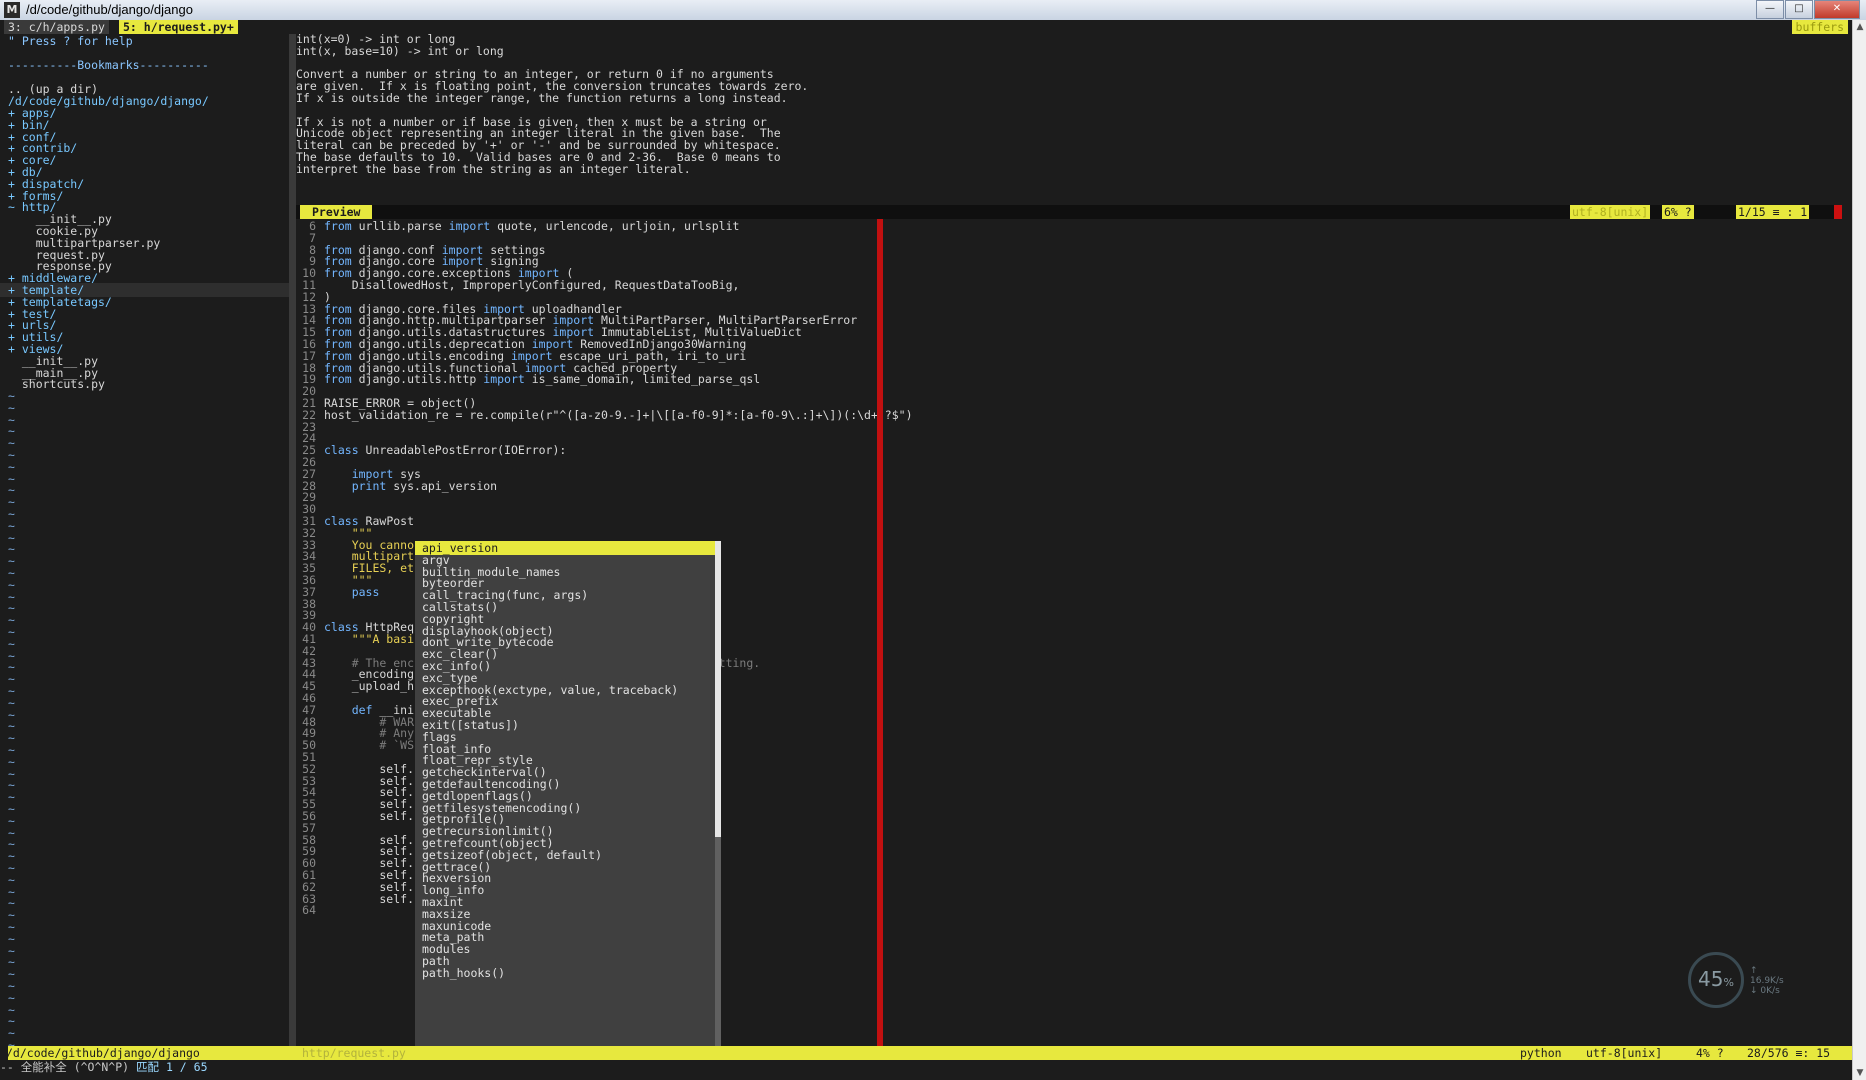 This screenshot has width=1866, height=1080. What do you see at coordinates (1736, 983) in the screenshot?
I see `network-monitor-widget: 45% ↑ 16.9K/s ↓ 0K/s` at bounding box center [1736, 983].